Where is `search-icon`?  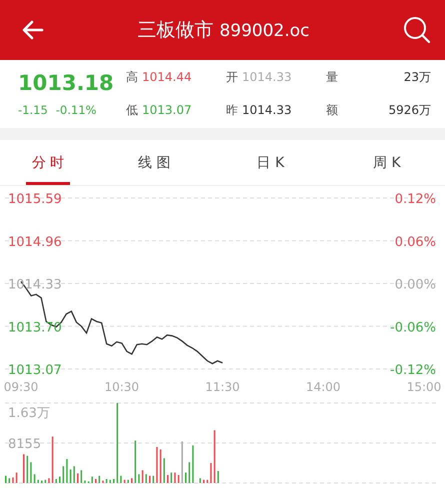
search-icon is located at coordinates (416, 30).